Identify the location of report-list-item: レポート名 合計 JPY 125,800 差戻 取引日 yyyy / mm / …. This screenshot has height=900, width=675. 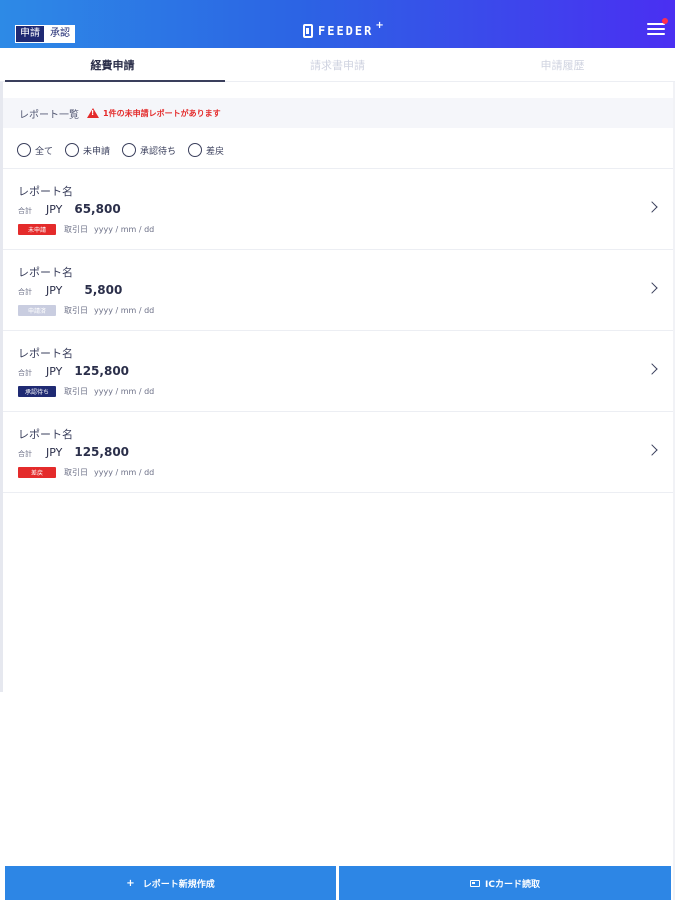
(338, 452).